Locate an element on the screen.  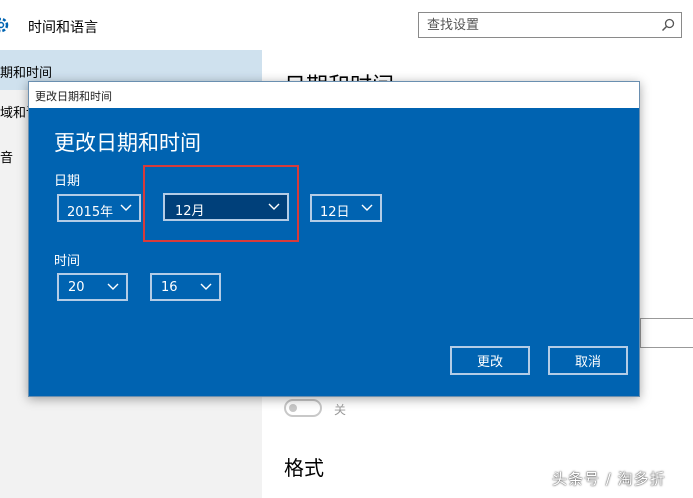
toggle-label: 关 is located at coordinates (340, 410).